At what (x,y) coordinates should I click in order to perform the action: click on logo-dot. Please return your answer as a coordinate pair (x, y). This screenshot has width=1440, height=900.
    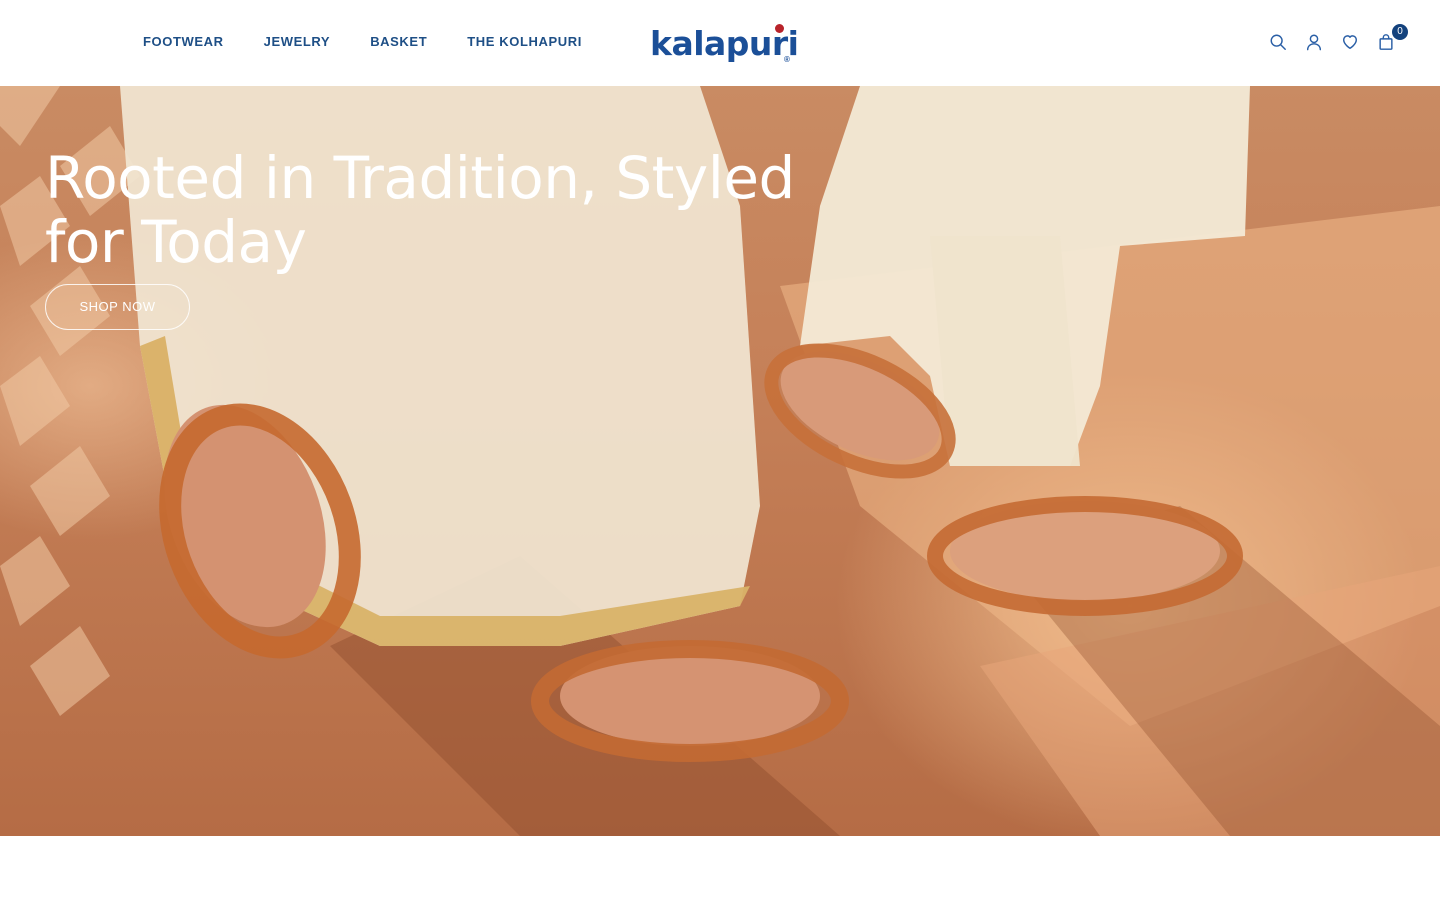
    Looking at the image, I should click on (779, 28).